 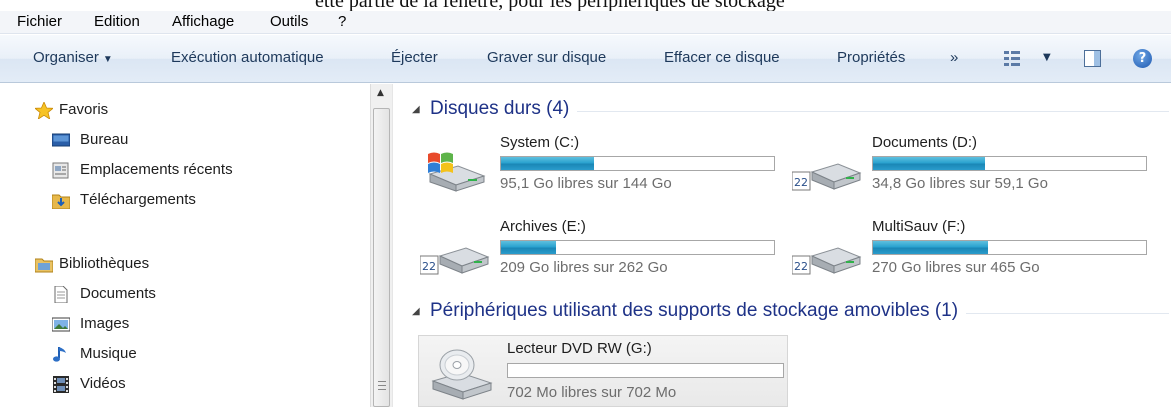 I want to click on properties-button: Propriétés, so click(x=871, y=57).